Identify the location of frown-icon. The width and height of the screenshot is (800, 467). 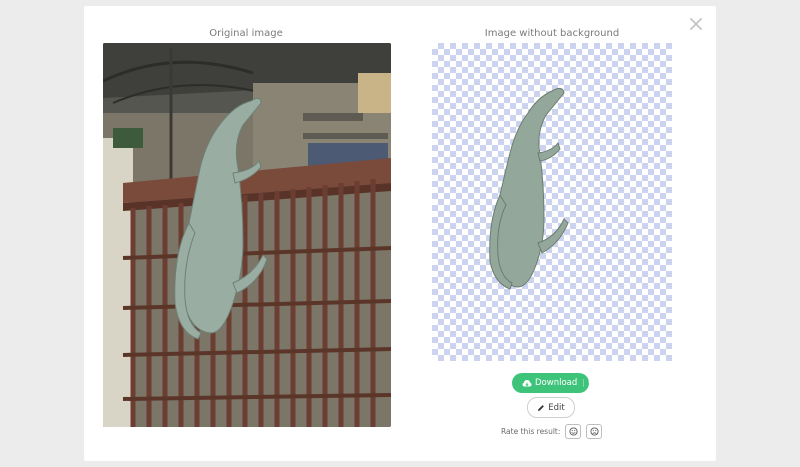
(594, 431).